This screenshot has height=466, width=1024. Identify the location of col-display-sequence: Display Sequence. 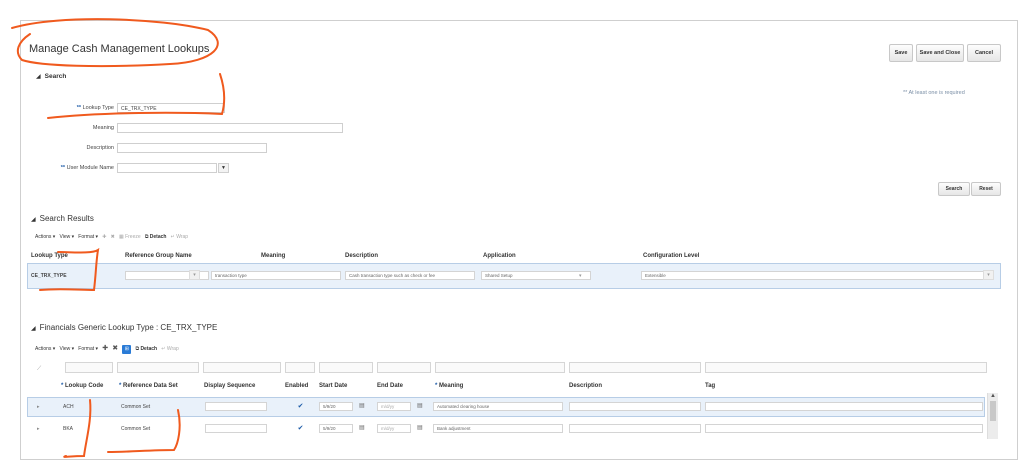
(229, 386).